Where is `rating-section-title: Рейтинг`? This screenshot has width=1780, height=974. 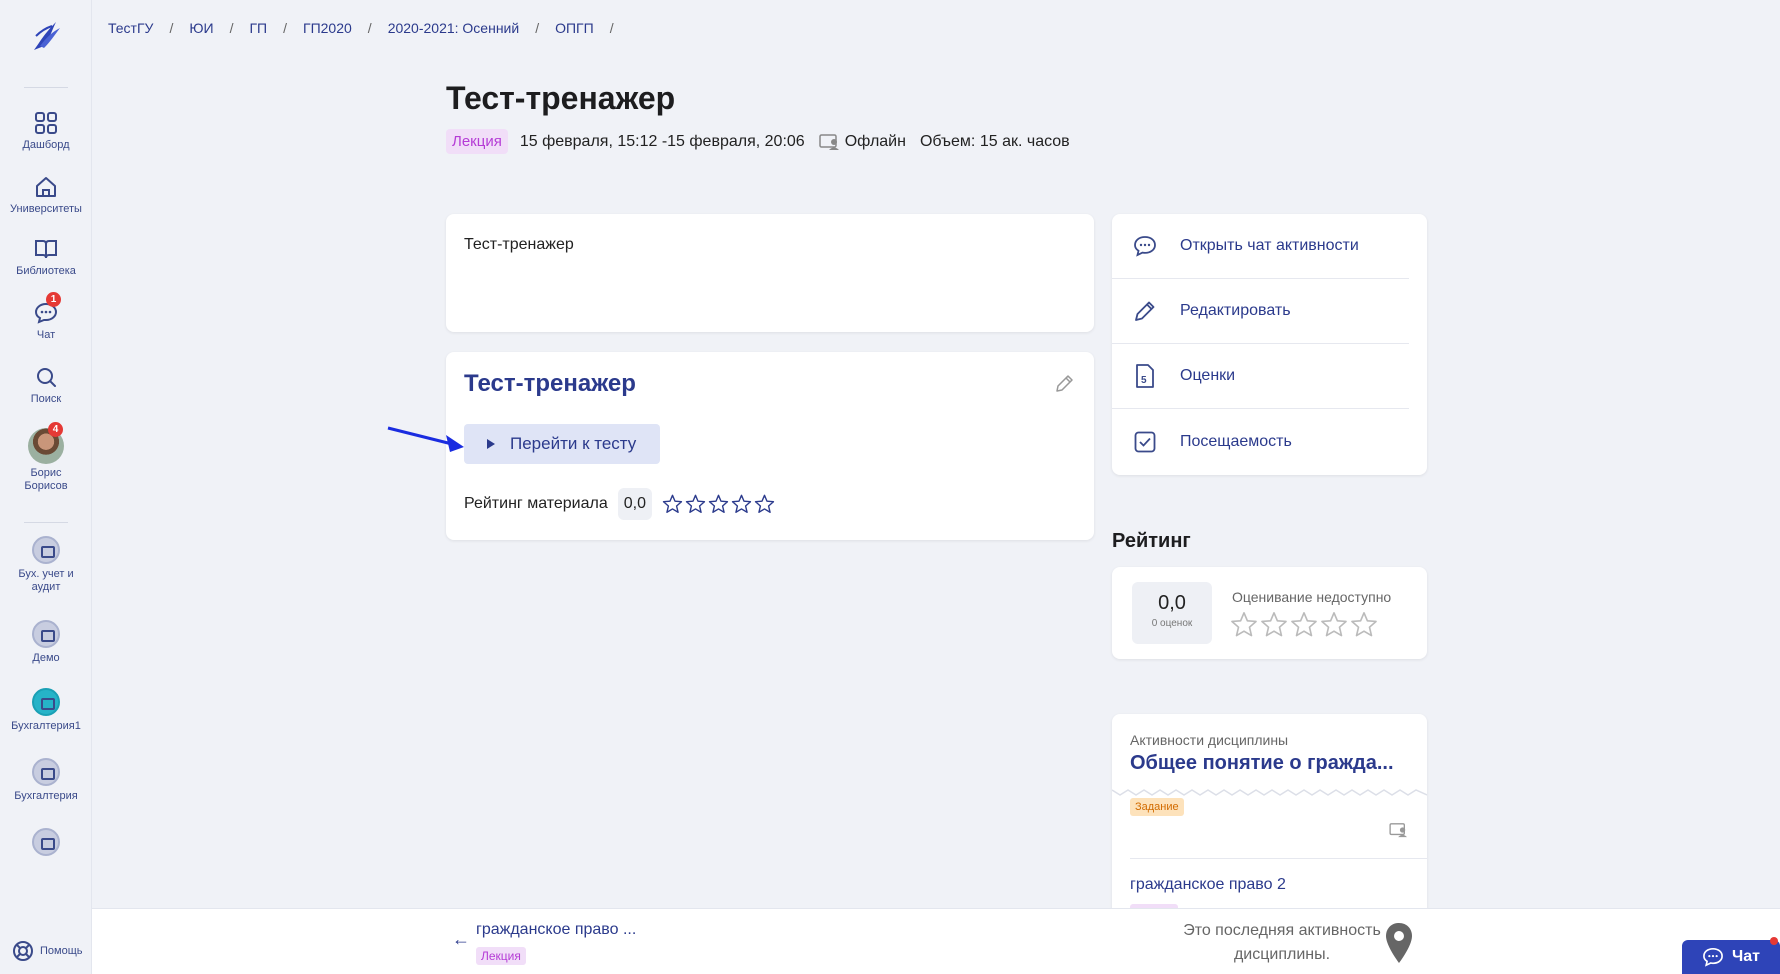
rating-section-title: Рейтинг is located at coordinates (1151, 541).